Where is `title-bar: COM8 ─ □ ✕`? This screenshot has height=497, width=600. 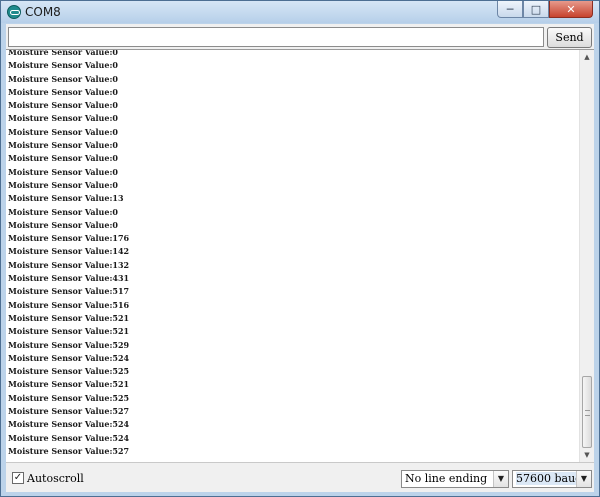
title-bar: COM8 ─ □ ✕ is located at coordinates (300, 12).